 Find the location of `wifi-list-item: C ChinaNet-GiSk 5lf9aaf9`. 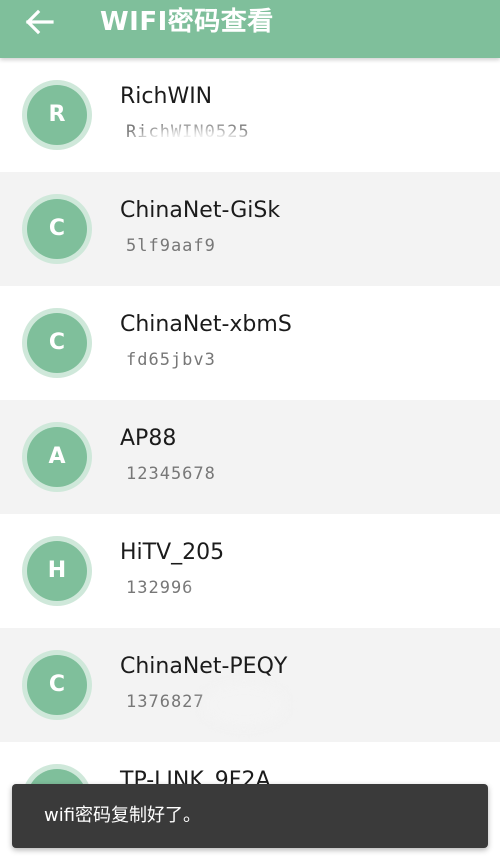

wifi-list-item: C ChinaNet-GiSk 5lf9aaf9 is located at coordinates (250, 229).